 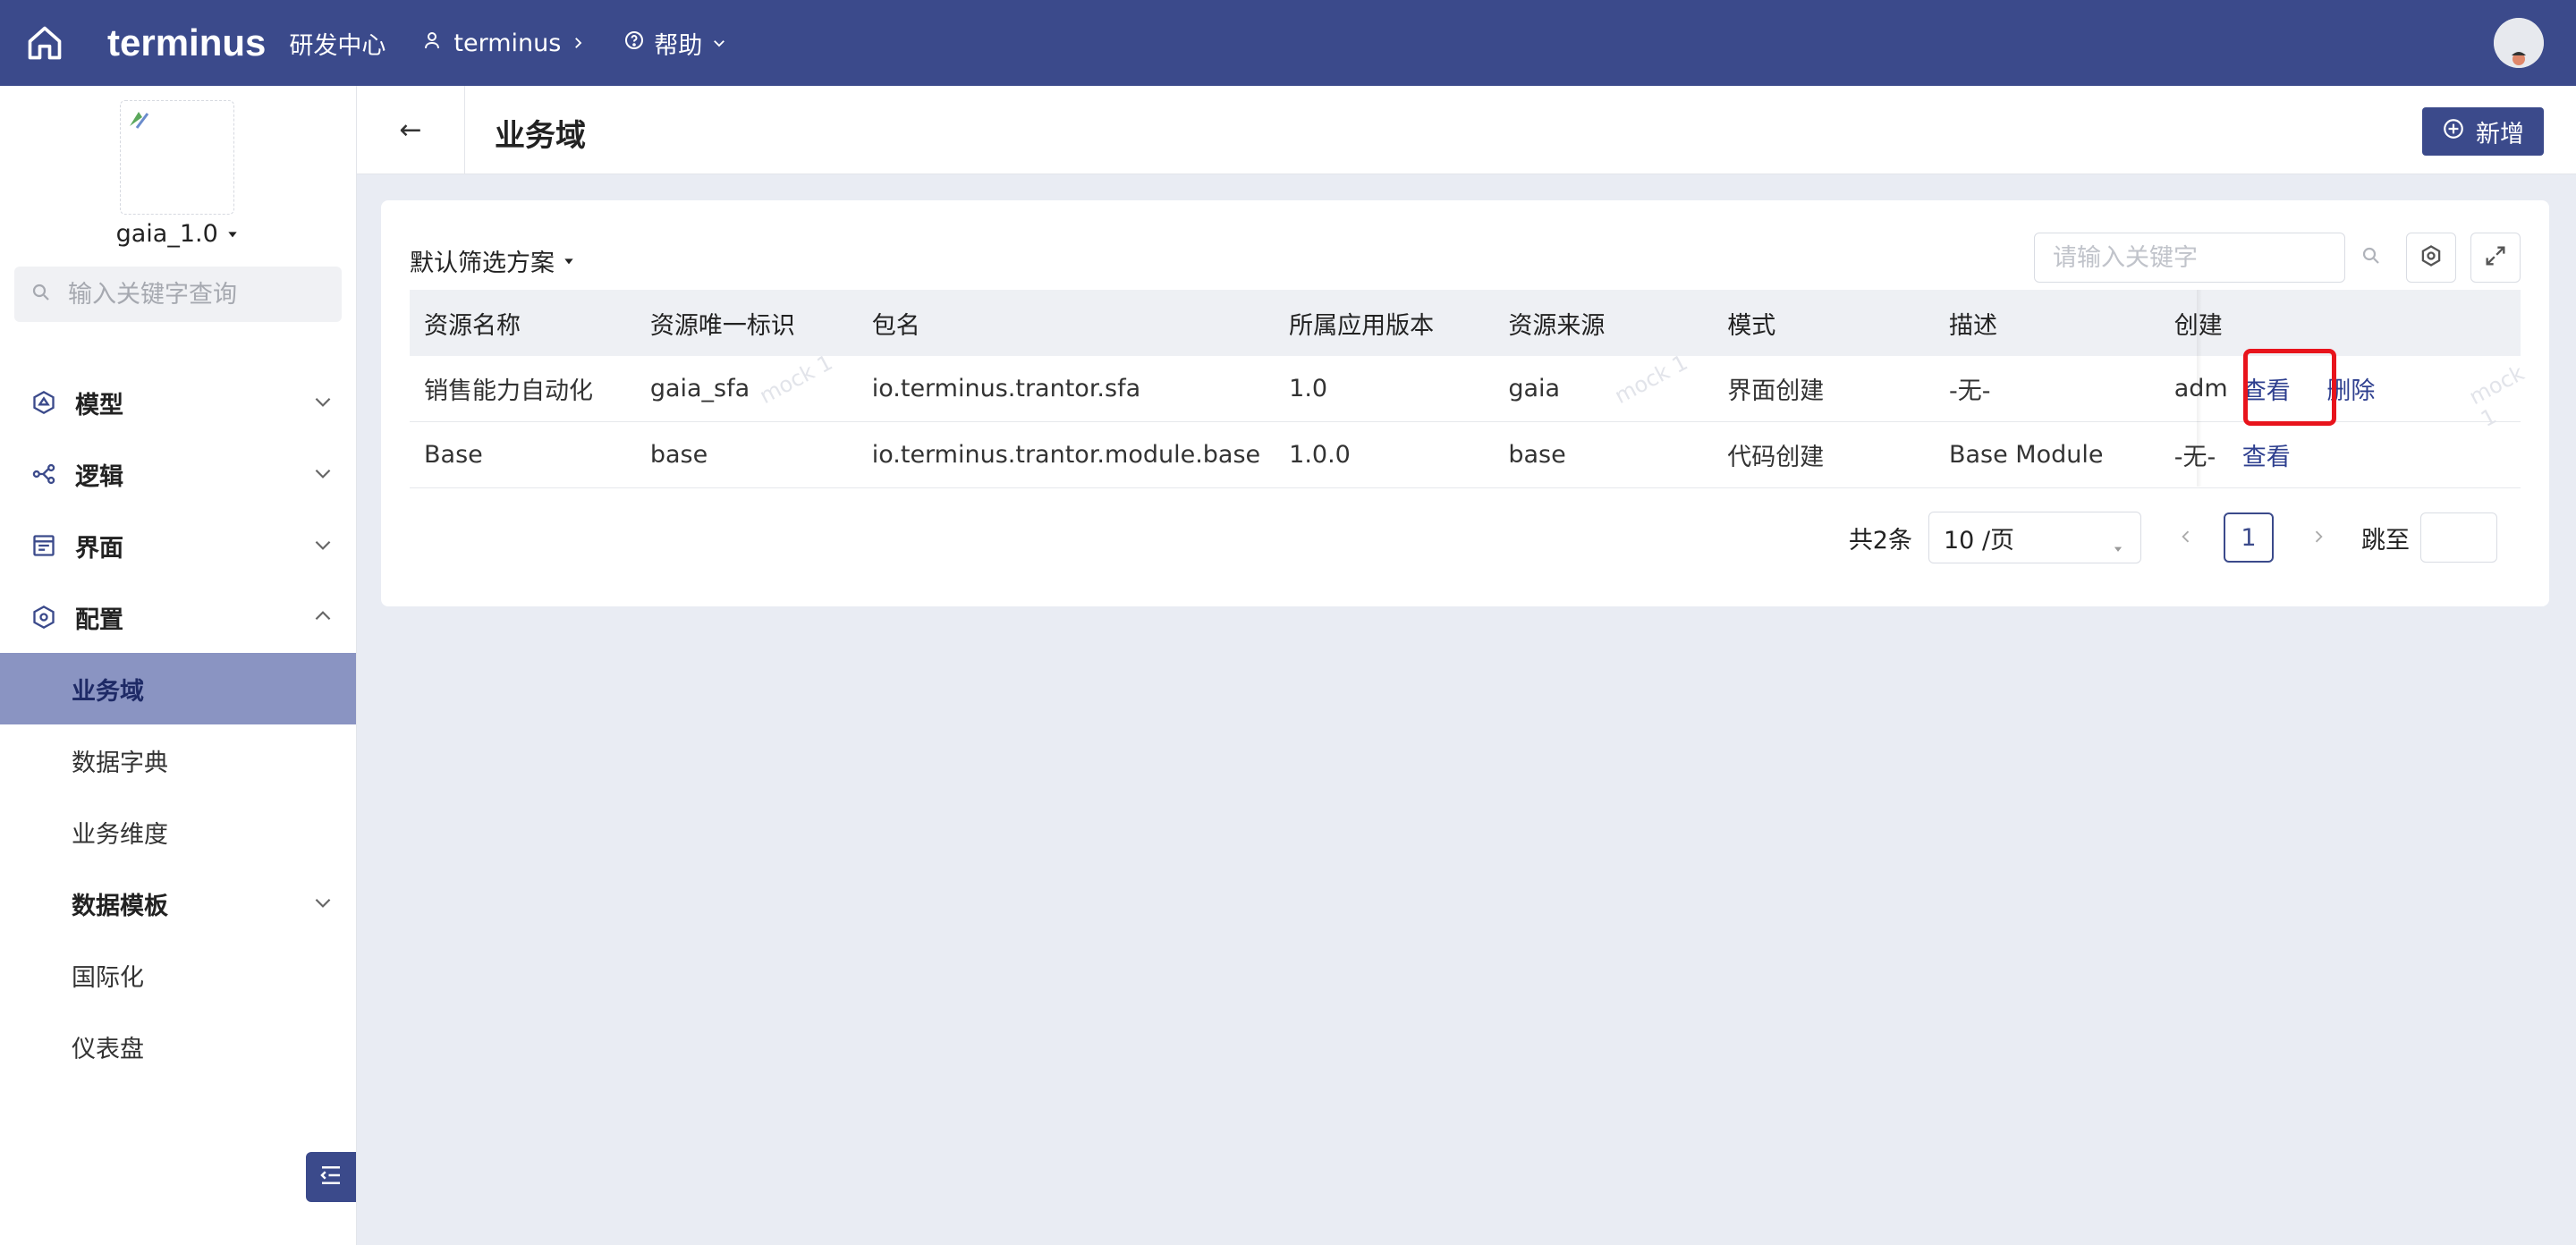 What do you see at coordinates (166, 234) in the screenshot?
I see `app-name: gaia_1.0` at bounding box center [166, 234].